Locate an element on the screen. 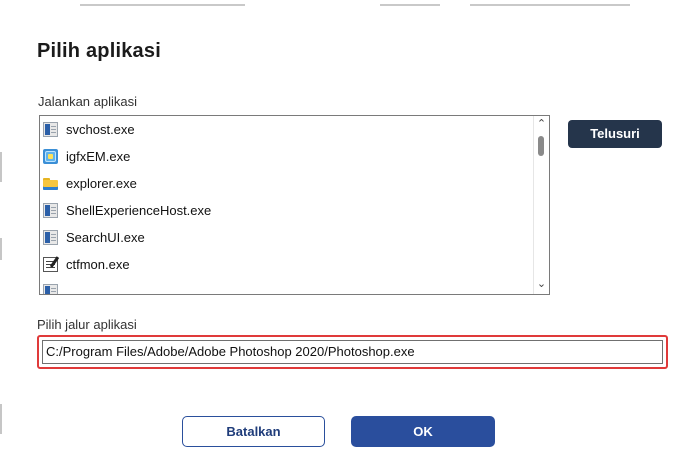 The height and width of the screenshot is (467, 682). app-name: ShellExperienceHost.exe is located at coordinates (139, 210).